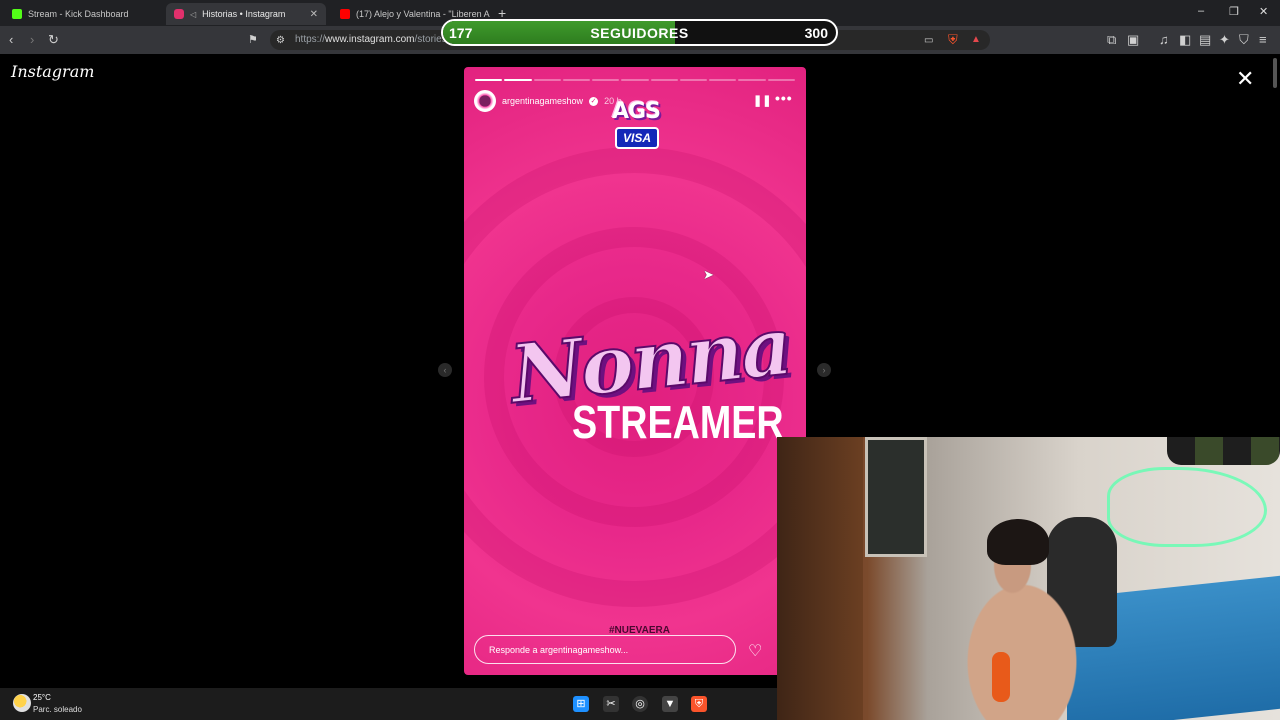 This screenshot has height=720, width=1280. Describe the element at coordinates (708, 274) in the screenshot. I see `mouse-cursor-icon: ➤` at that location.